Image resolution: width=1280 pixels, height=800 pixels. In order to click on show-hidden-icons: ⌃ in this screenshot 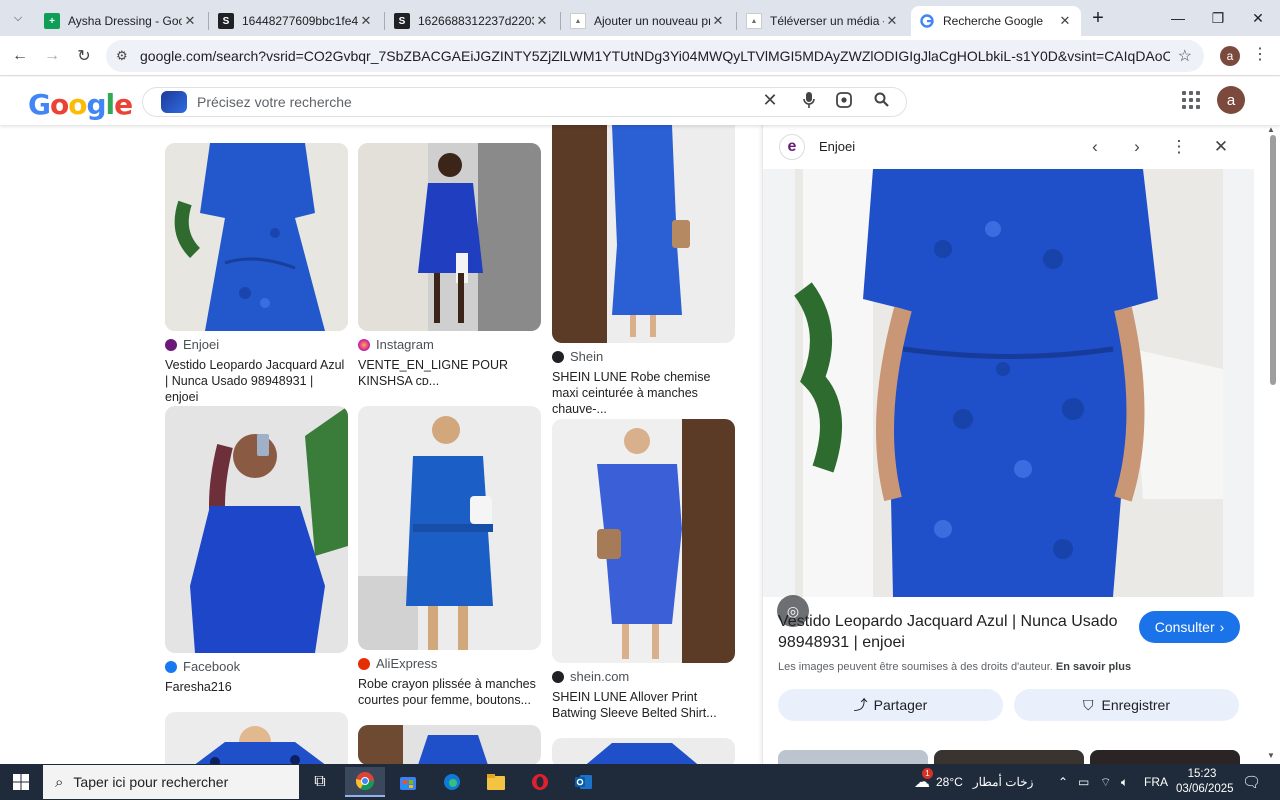, I will do `click(1063, 782)`.